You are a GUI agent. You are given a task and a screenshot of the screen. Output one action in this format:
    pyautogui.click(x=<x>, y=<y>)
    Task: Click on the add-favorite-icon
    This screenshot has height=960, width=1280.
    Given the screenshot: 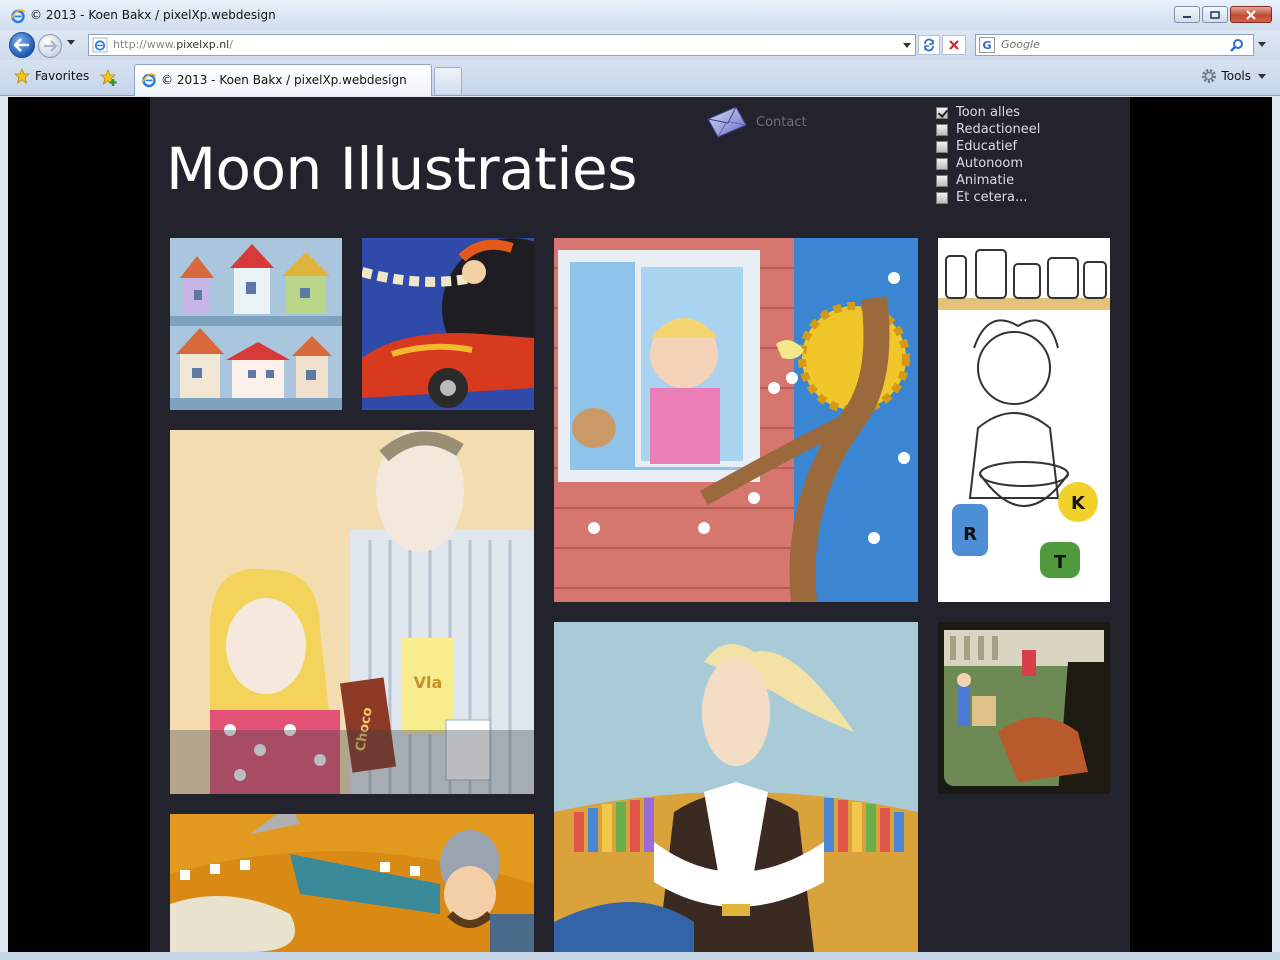 What is the action you would take?
    pyautogui.click(x=109, y=78)
    